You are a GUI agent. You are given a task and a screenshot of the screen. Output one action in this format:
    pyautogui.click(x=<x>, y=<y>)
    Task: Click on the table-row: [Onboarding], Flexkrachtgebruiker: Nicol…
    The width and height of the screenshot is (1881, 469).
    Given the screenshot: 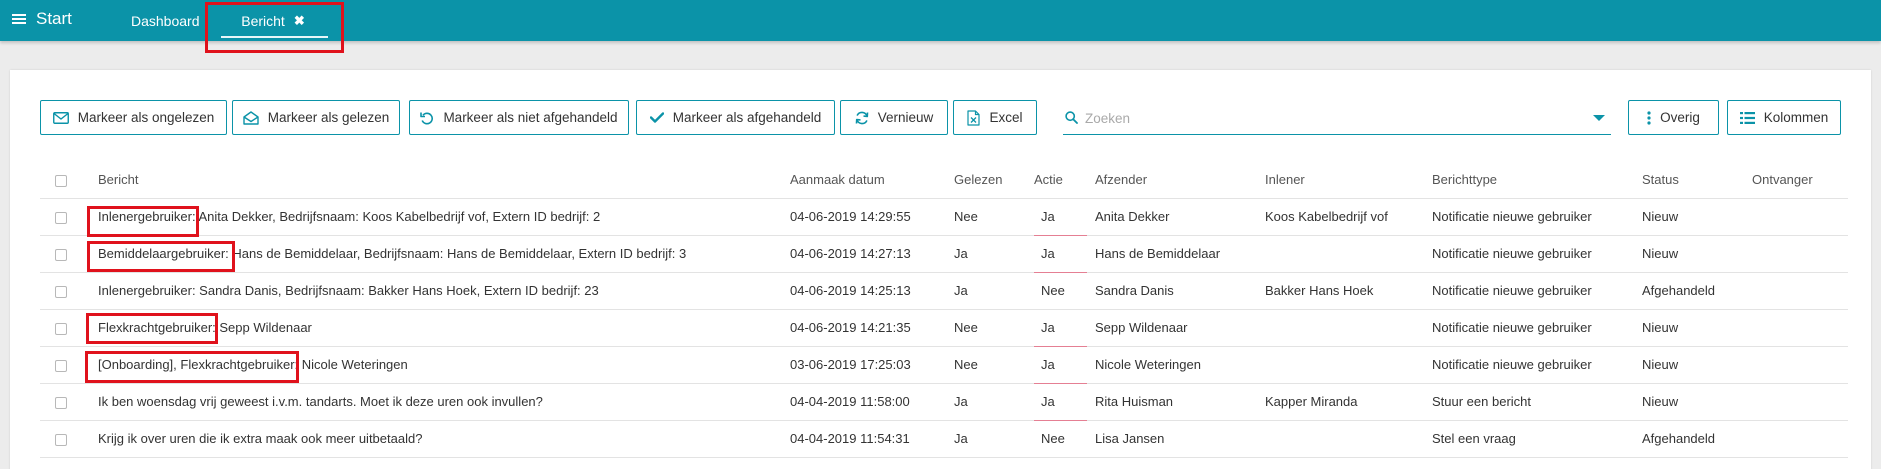 What is the action you would take?
    pyautogui.click(x=944, y=365)
    